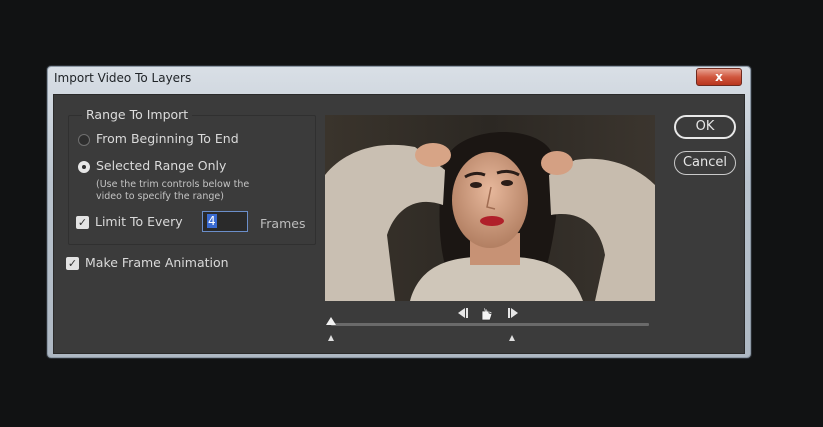 This screenshot has width=823, height=427. What do you see at coordinates (331, 338) in the screenshot?
I see `trim-start-icon` at bounding box center [331, 338].